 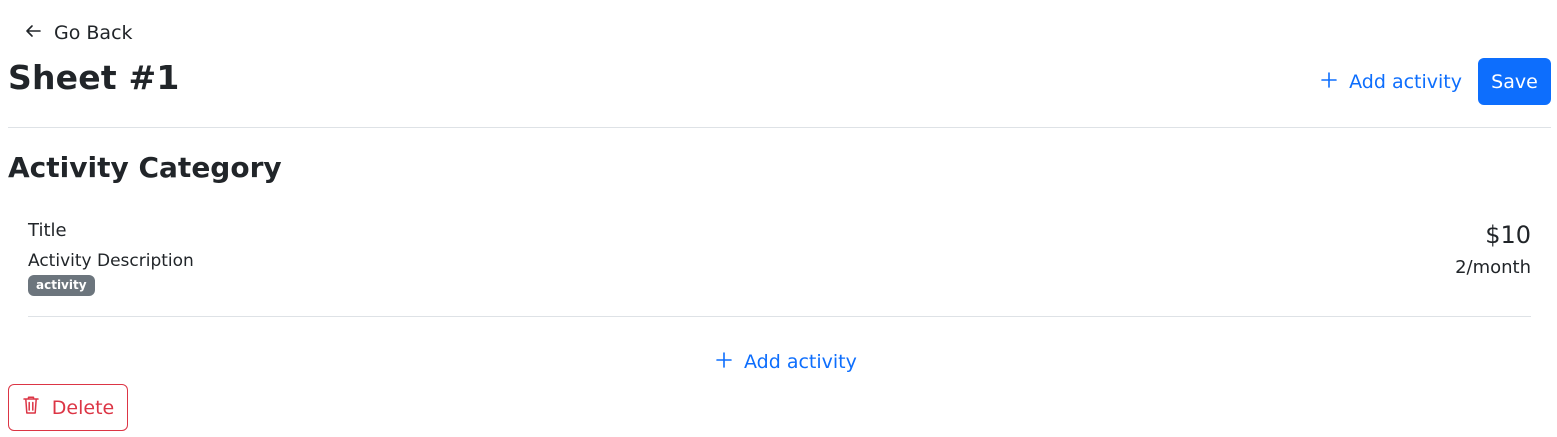 I want to click on page-title: Sheet #1, so click(x=94, y=77).